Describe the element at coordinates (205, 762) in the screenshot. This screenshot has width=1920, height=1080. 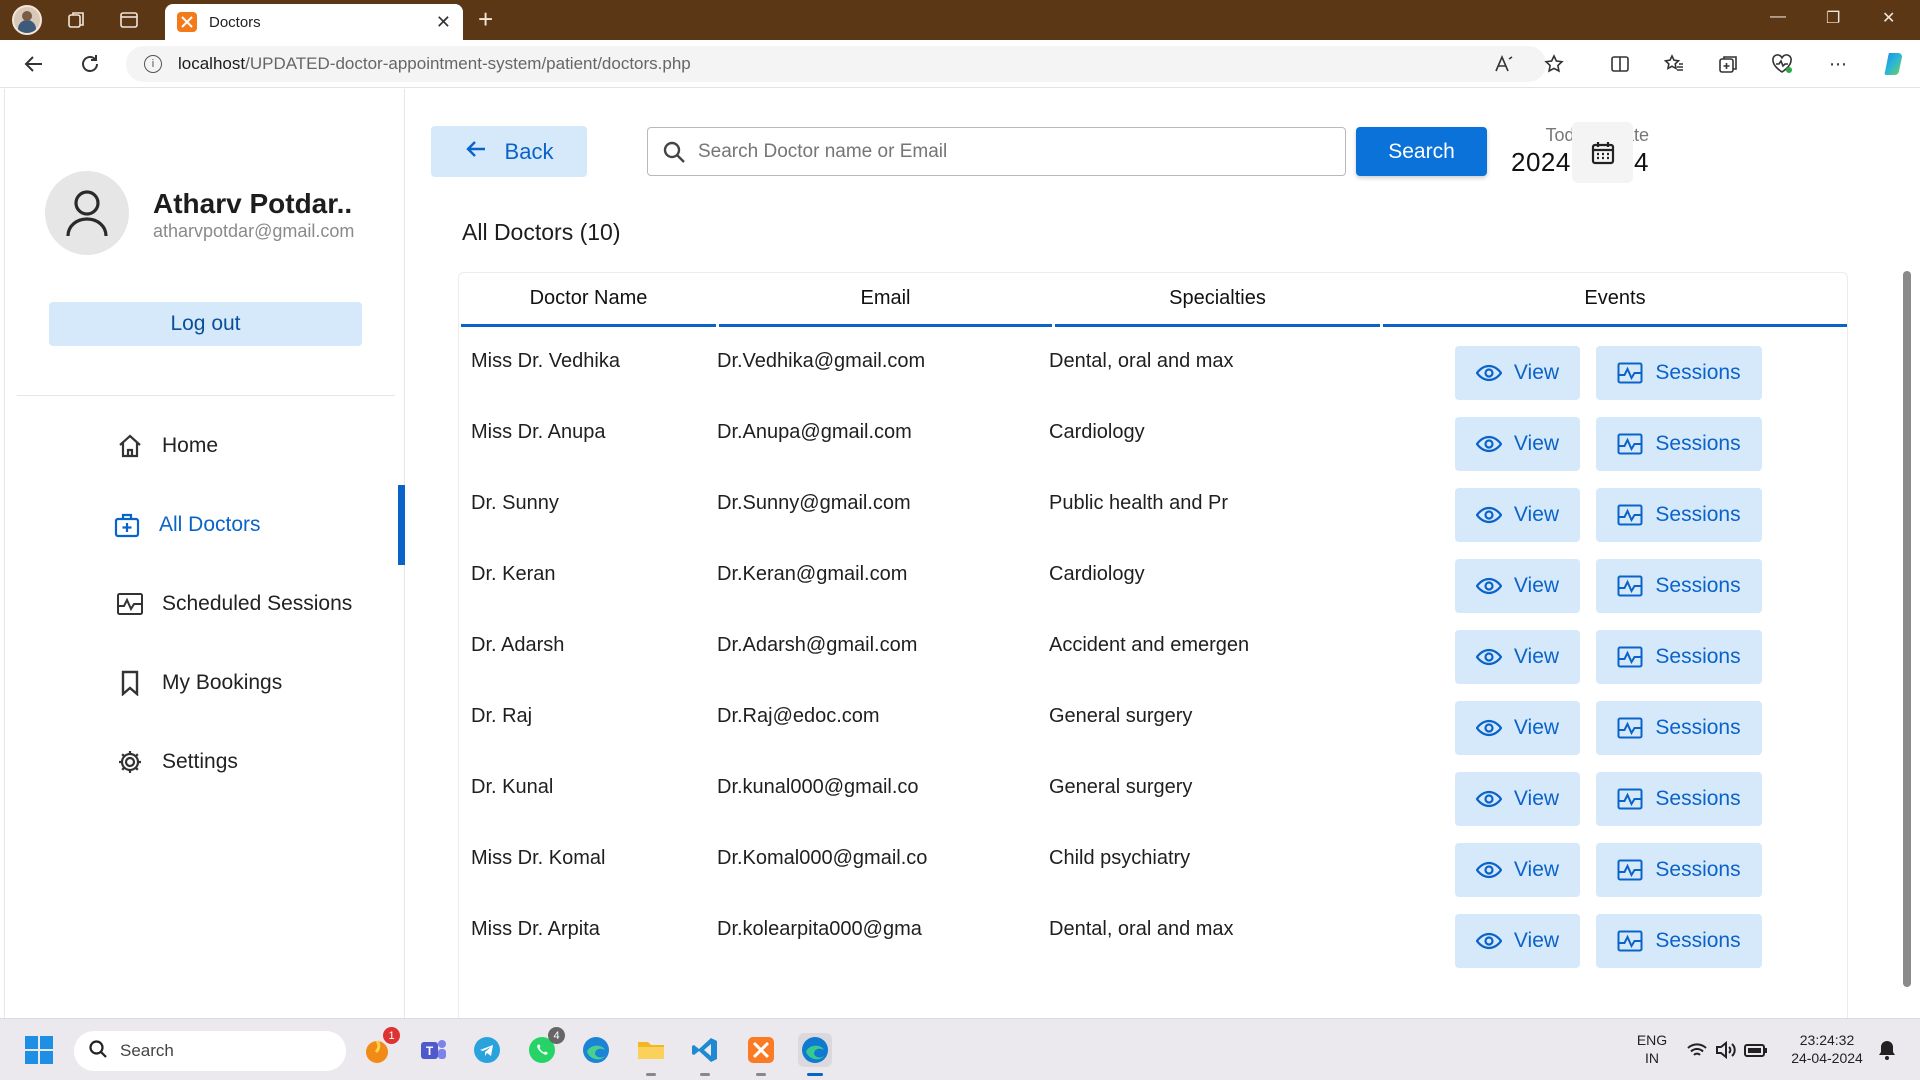
I see `sidebar-item-settings: Settings` at that location.